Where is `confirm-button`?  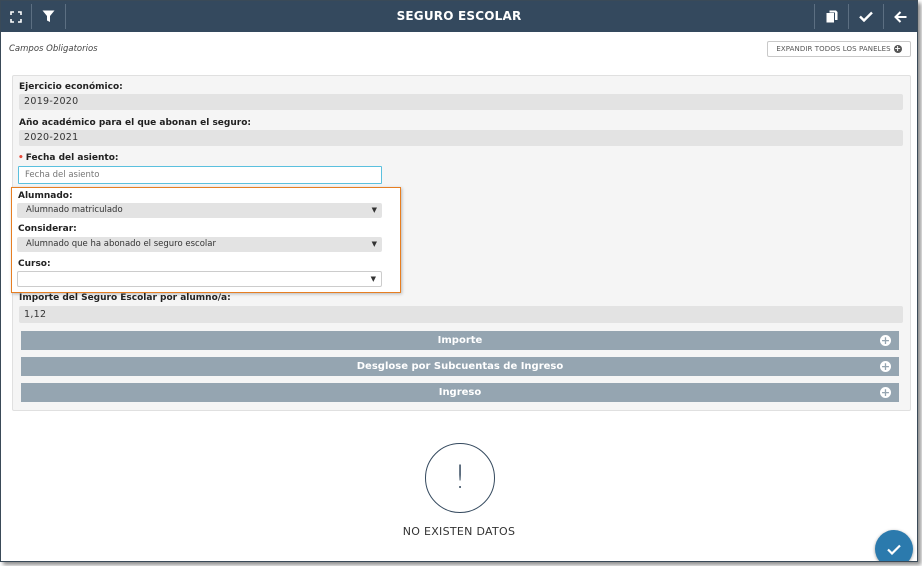 confirm-button is located at coordinates (866, 16).